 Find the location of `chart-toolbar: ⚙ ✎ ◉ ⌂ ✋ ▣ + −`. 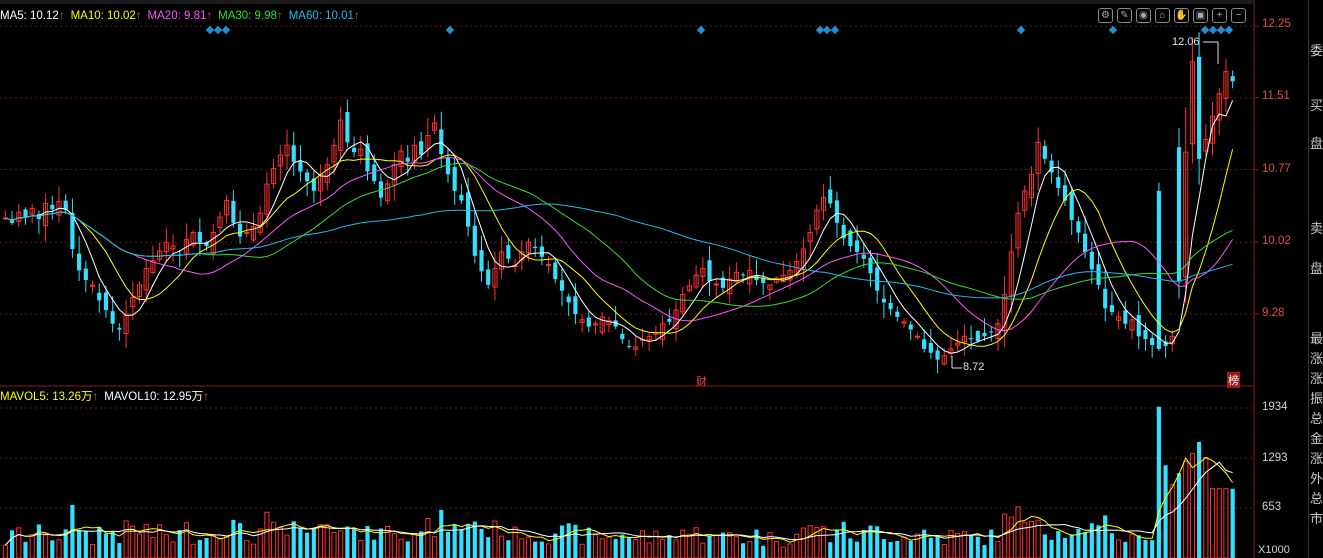

chart-toolbar: ⚙ ✎ ◉ ⌂ ✋ ▣ + − is located at coordinates (1172, 15).